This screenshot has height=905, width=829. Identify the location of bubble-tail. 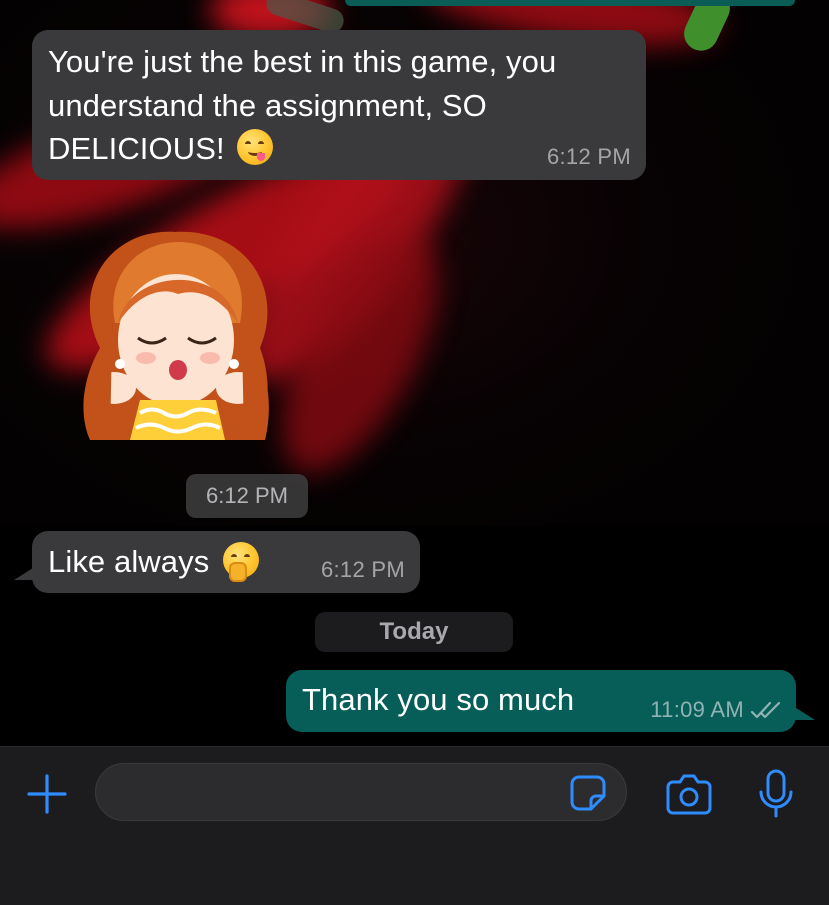
(804, 713).